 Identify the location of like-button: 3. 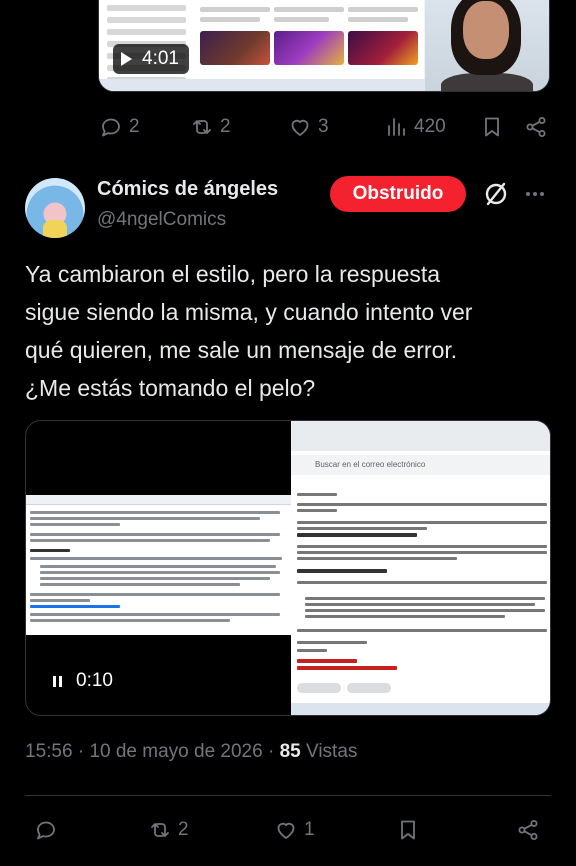
(308, 127).